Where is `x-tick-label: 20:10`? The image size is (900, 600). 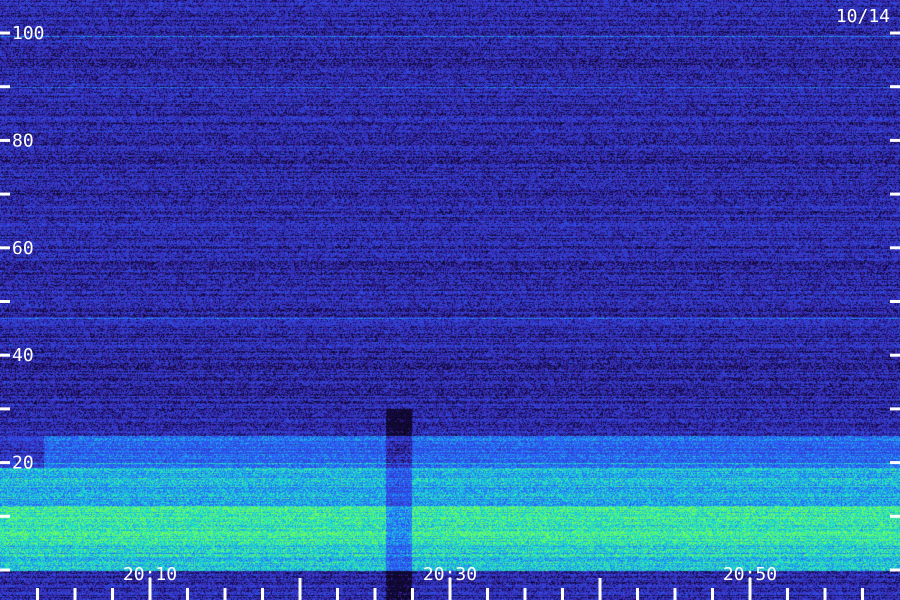
x-tick-label: 20:10 is located at coordinates (150, 574).